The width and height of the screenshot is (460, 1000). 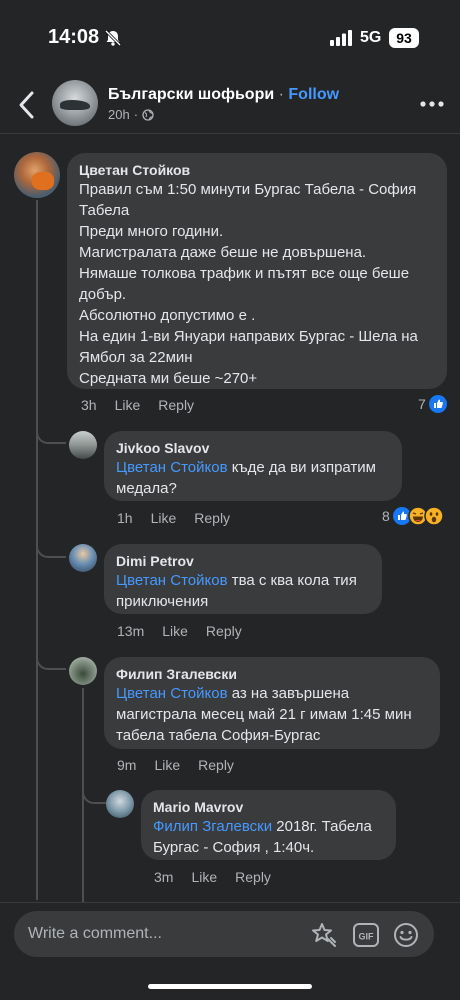 What do you see at coordinates (146, 488) in the screenshot?
I see `comment-line: медала?` at bounding box center [146, 488].